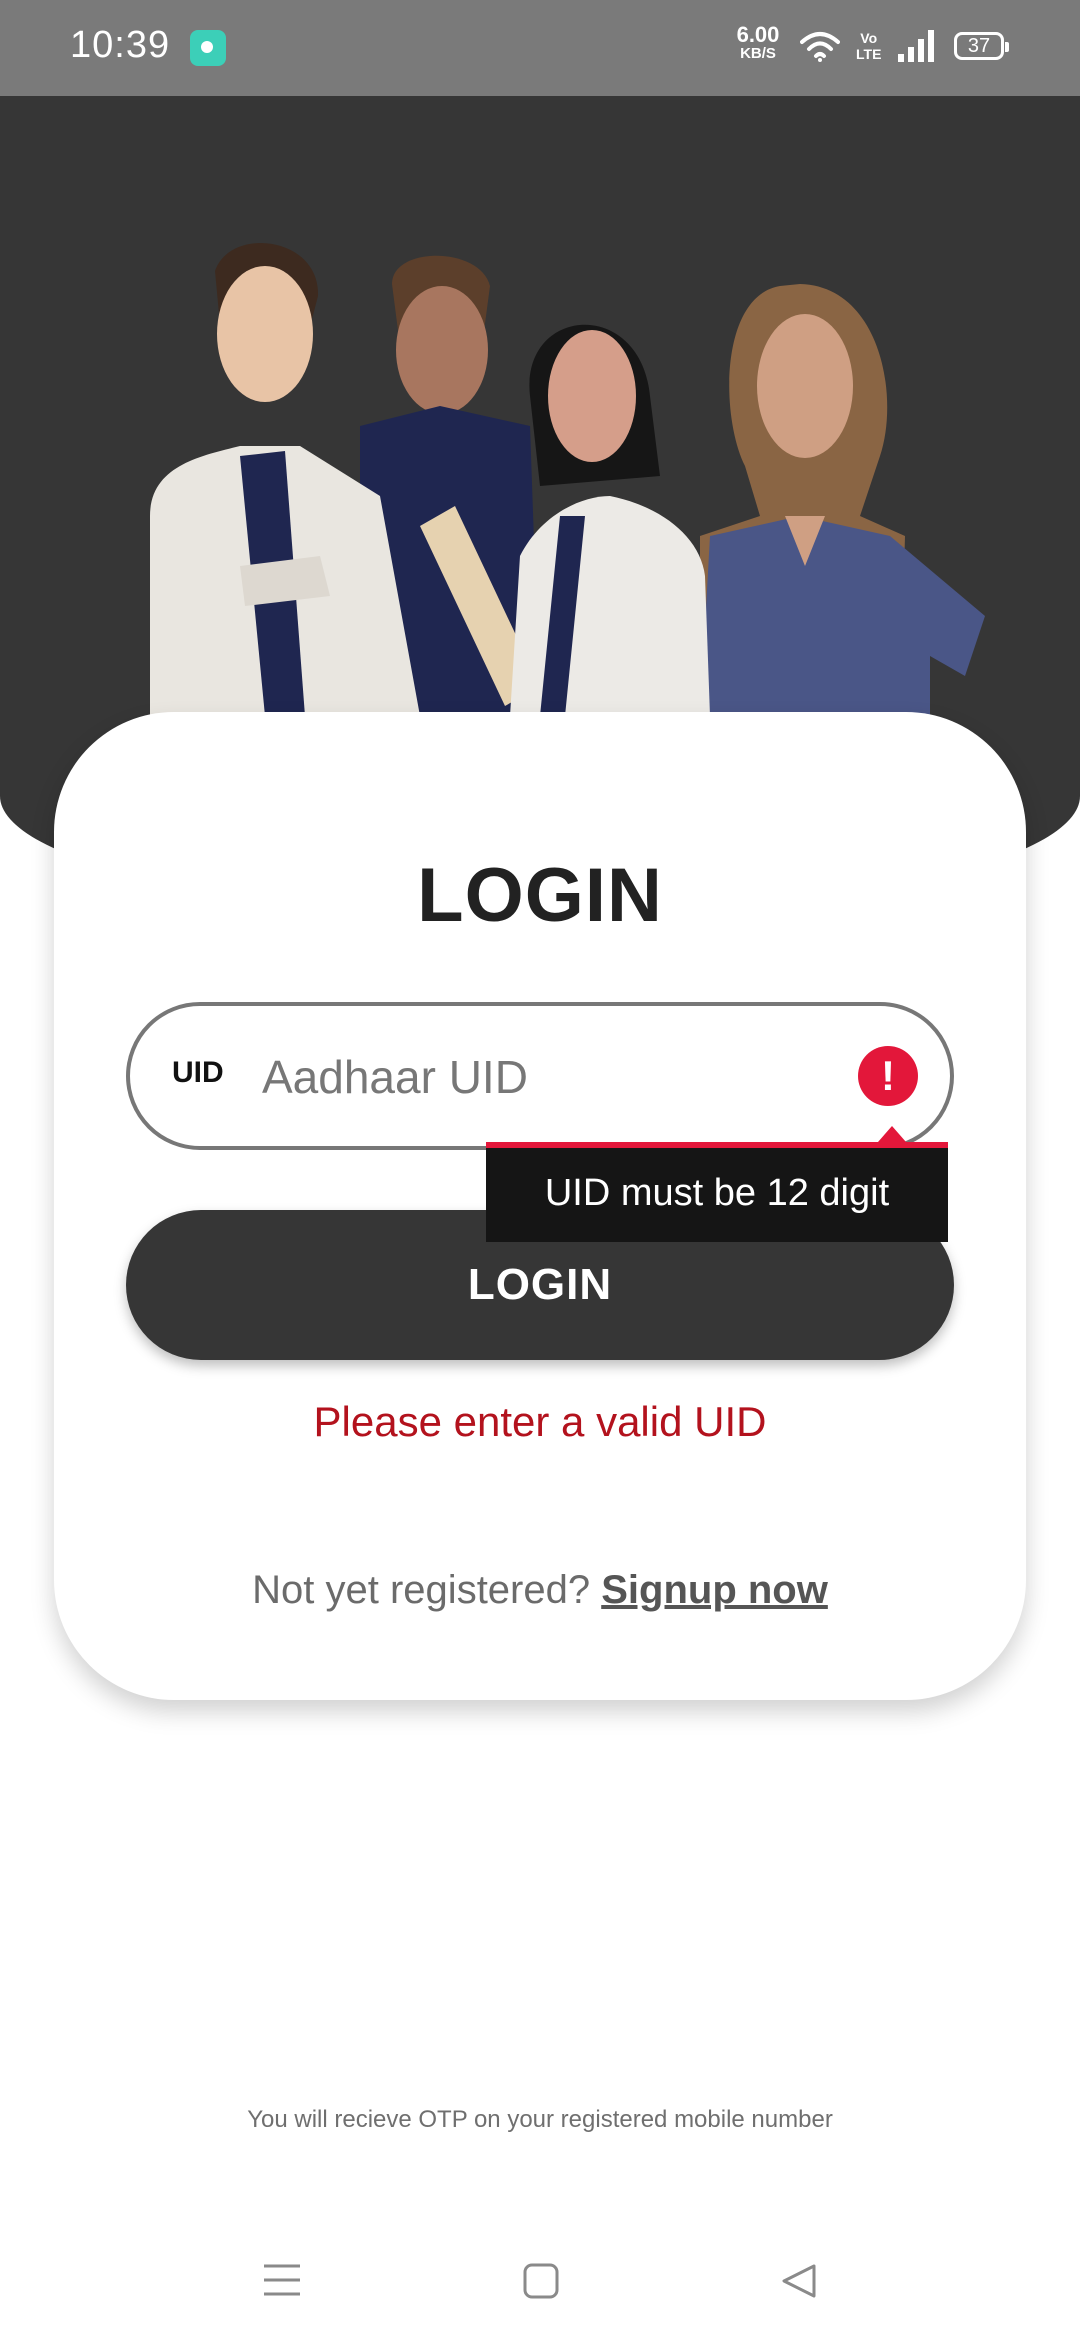 Image resolution: width=1080 pixels, height=2340 pixels. What do you see at coordinates (799, 2281) in the screenshot?
I see `back-icon` at bounding box center [799, 2281].